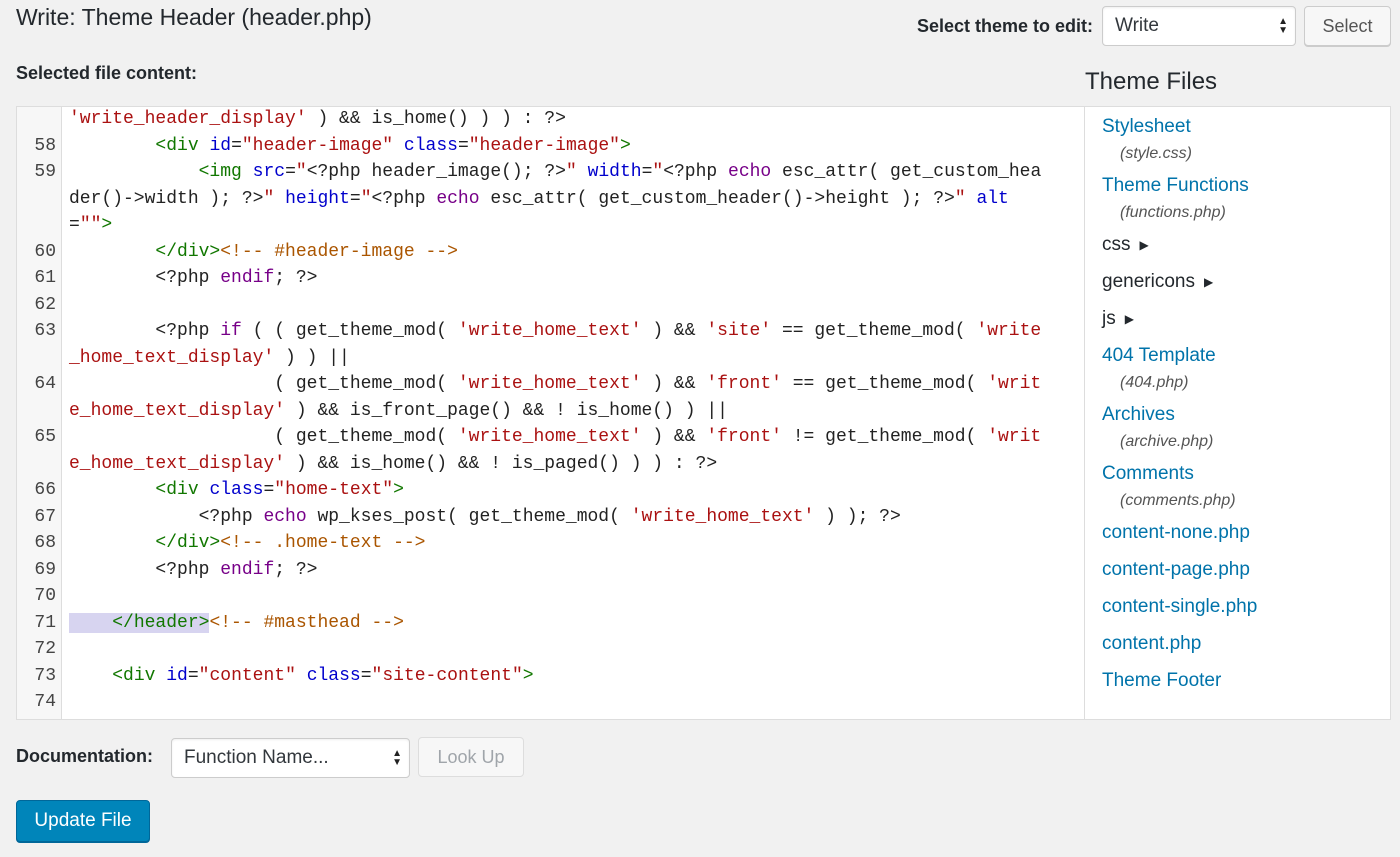 The image size is (1400, 857). I want to click on folder-toggle-css: css ▶, so click(1246, 245).